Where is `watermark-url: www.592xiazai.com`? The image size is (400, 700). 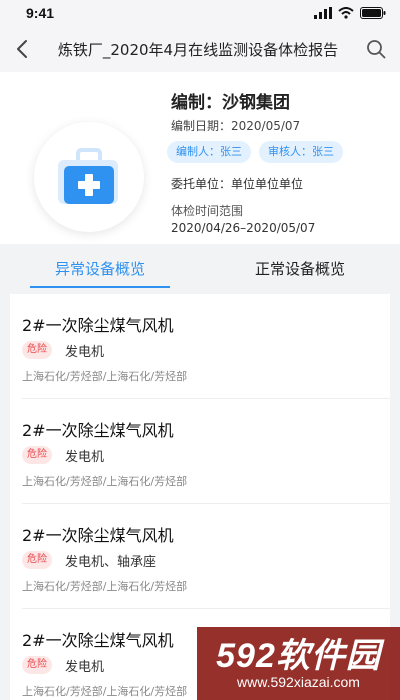 watermark-url: www.592xiazai.com is located at coordinates (298, 681).